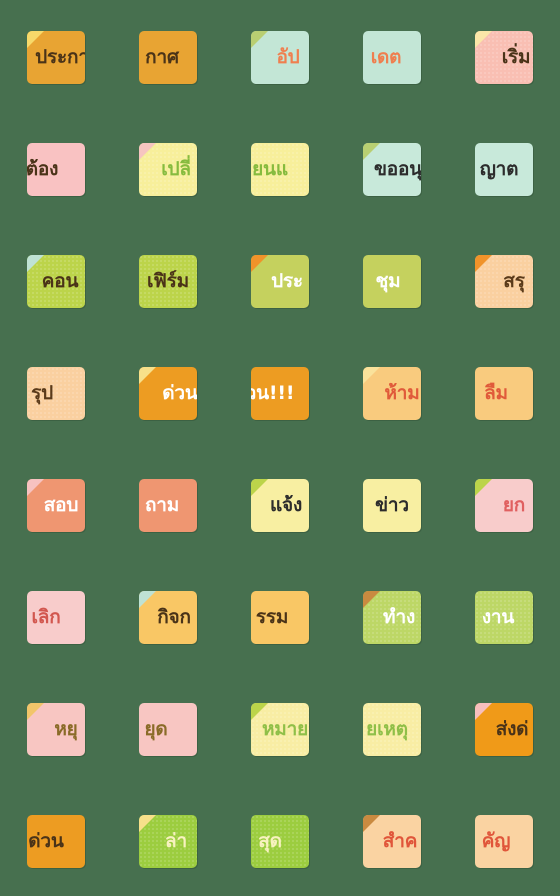 This screenshot has height=896, width=560. I want to click on sticker-tile: เปลี่, so click(168, 169).